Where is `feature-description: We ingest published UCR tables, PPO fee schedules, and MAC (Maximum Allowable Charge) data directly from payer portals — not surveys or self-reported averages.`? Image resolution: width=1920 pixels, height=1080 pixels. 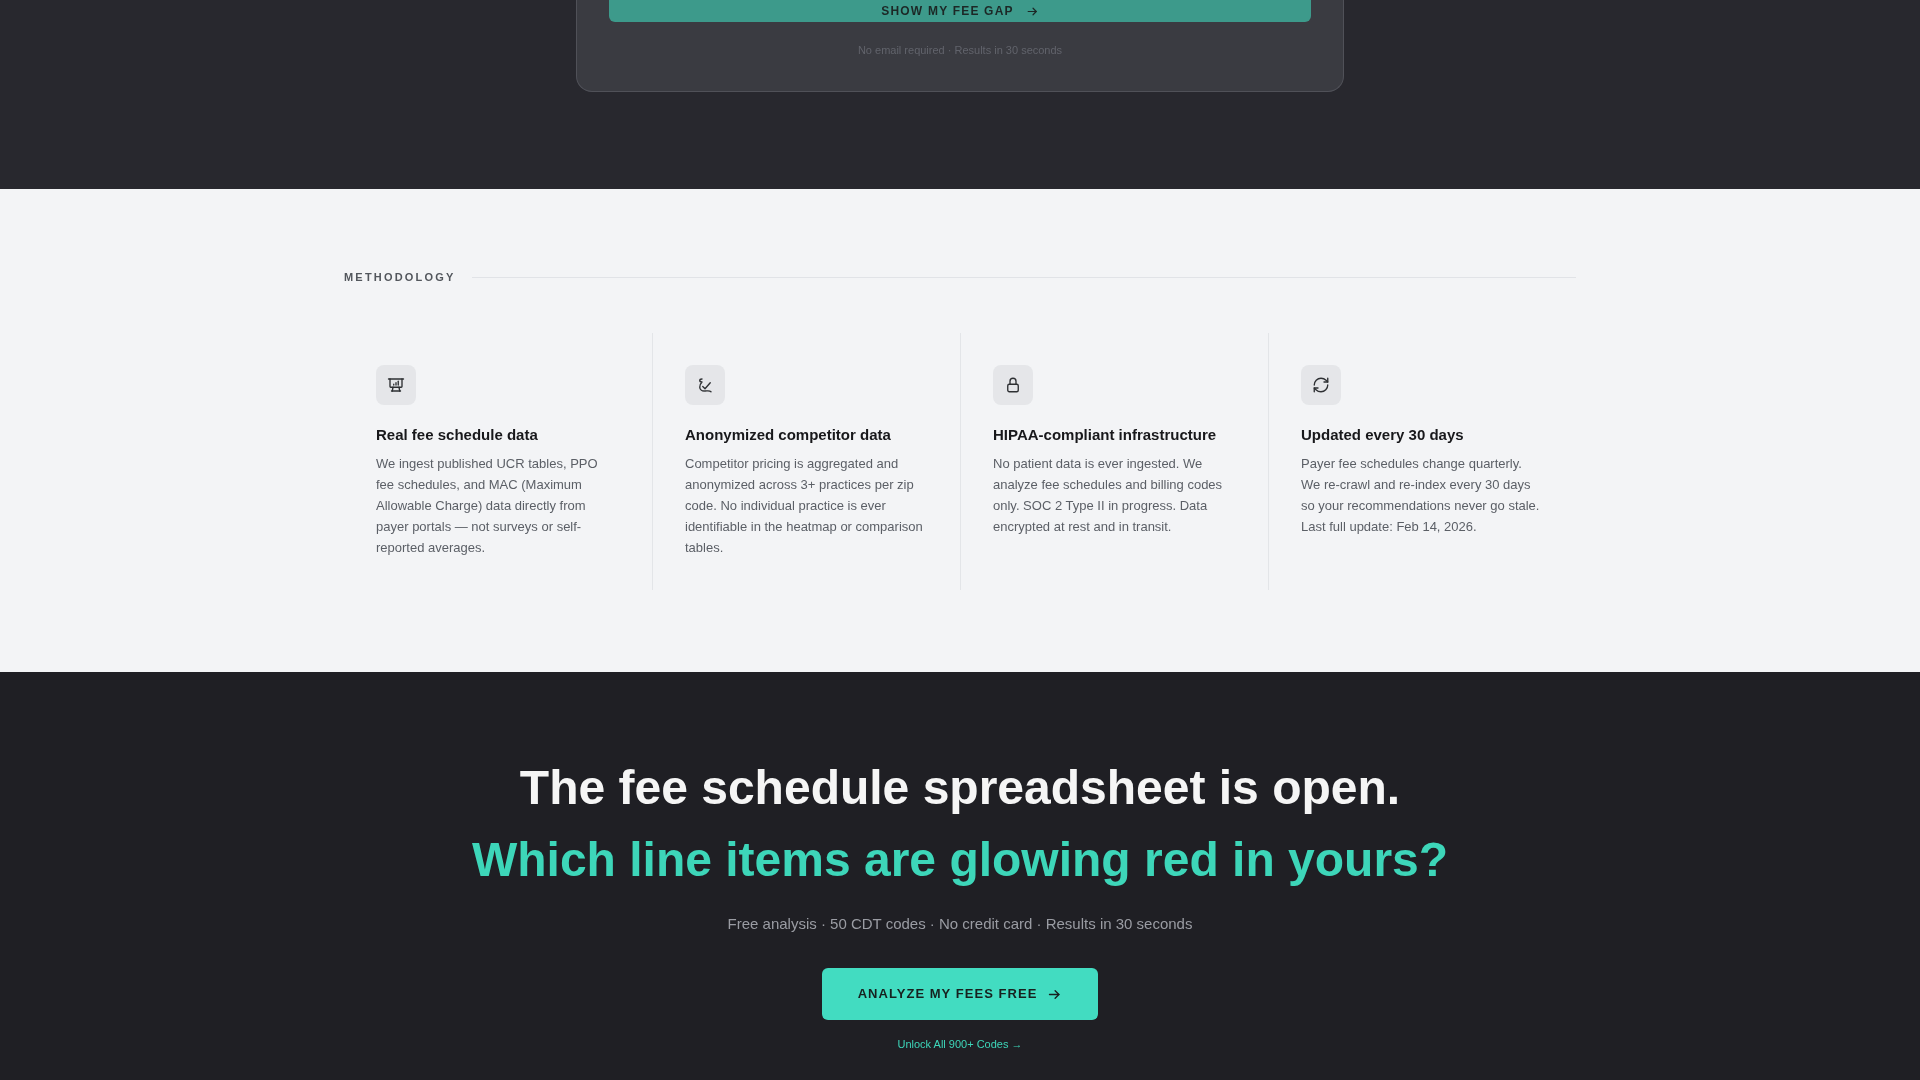 feature-description: We ingest published UCR tables, PPO fee schedules, and MAC (Maximum Allowable Charge) data directly from payer portals — not surveys or self-reported averages. is located at coordinates (487, 506).